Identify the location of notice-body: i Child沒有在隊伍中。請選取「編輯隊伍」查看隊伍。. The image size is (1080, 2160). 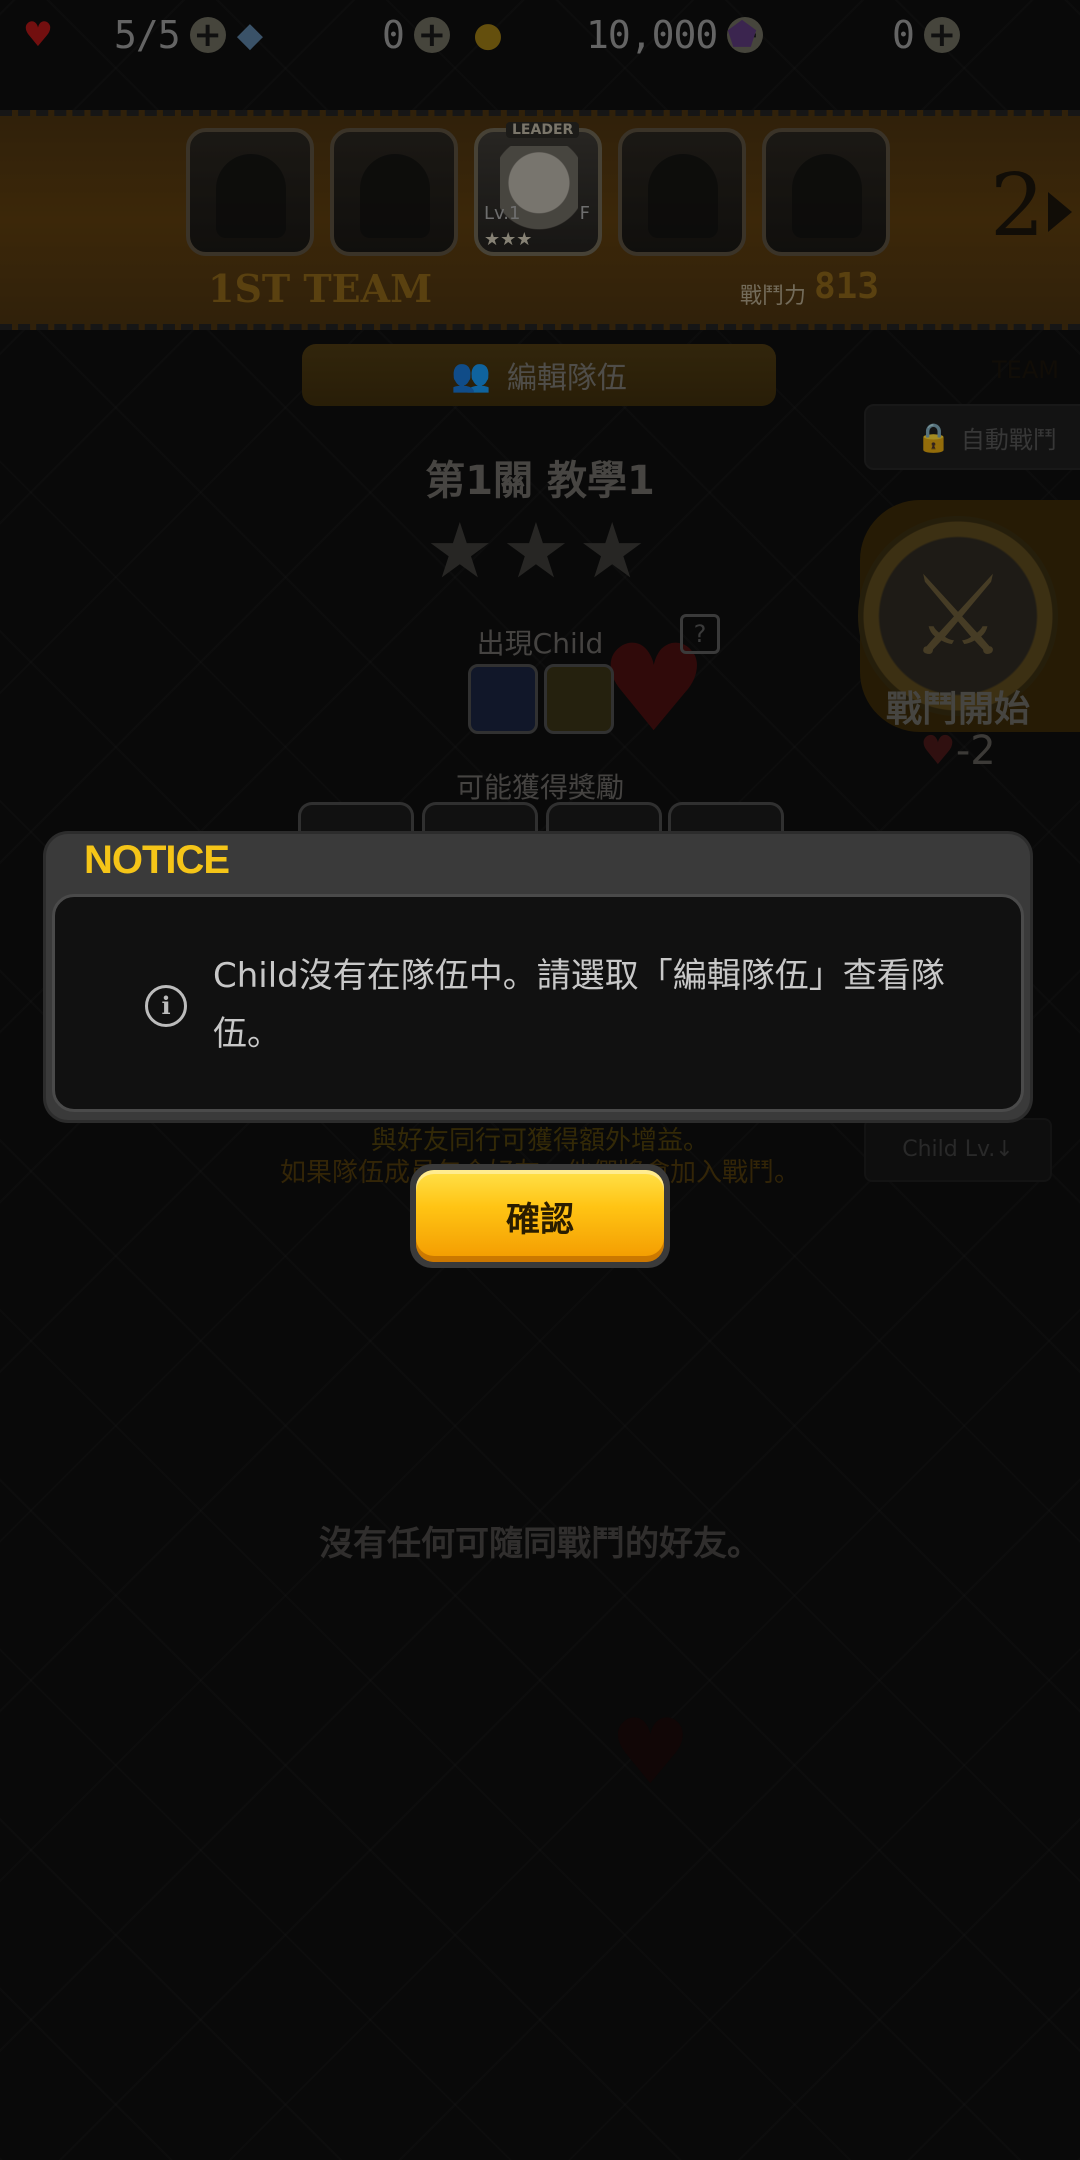
(538, 1003).